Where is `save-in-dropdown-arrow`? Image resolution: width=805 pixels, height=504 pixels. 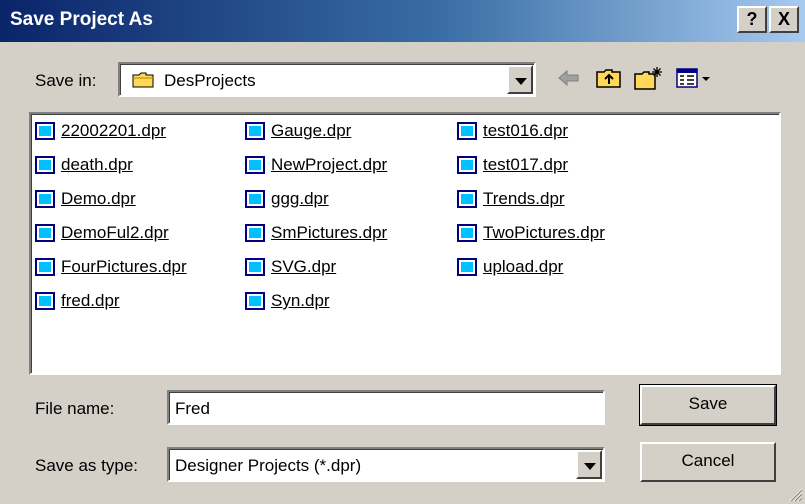
save-in-dropdown-arrow is located at coordinates (520, 79).